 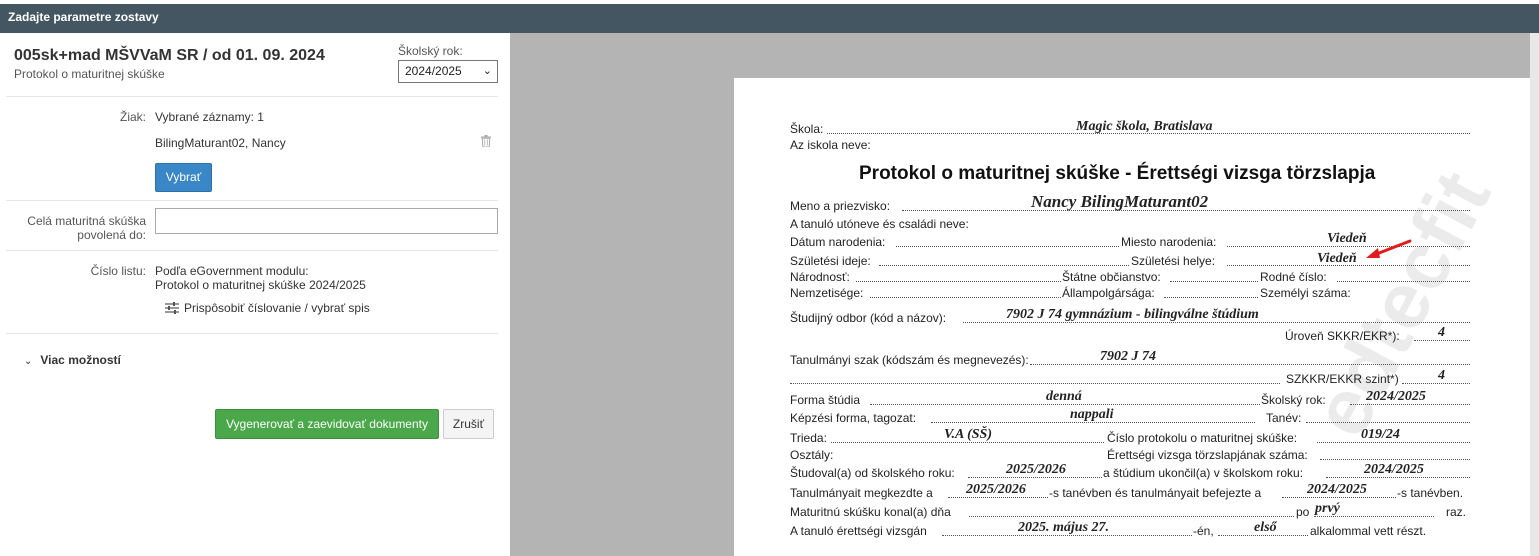 I want to click on scrollbar, so click(x=1534, y=294).